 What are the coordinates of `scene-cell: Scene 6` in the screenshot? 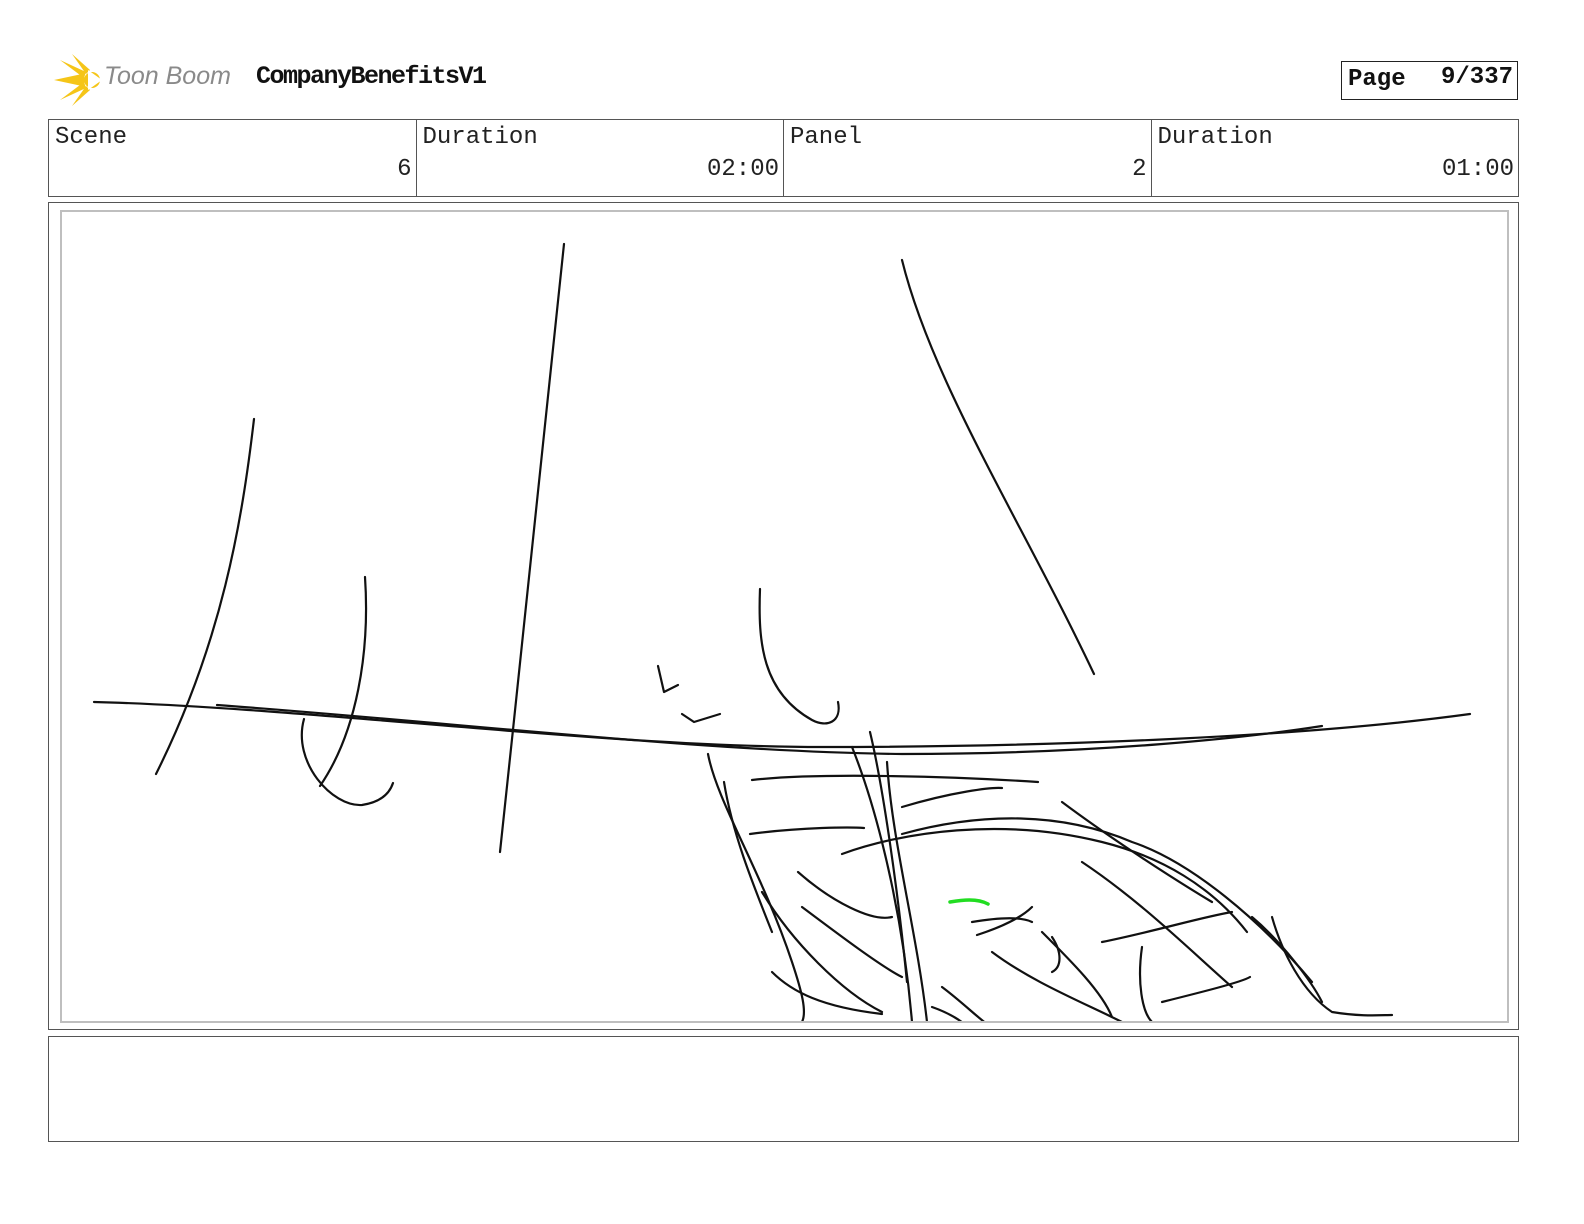 It's located at (233, 158).